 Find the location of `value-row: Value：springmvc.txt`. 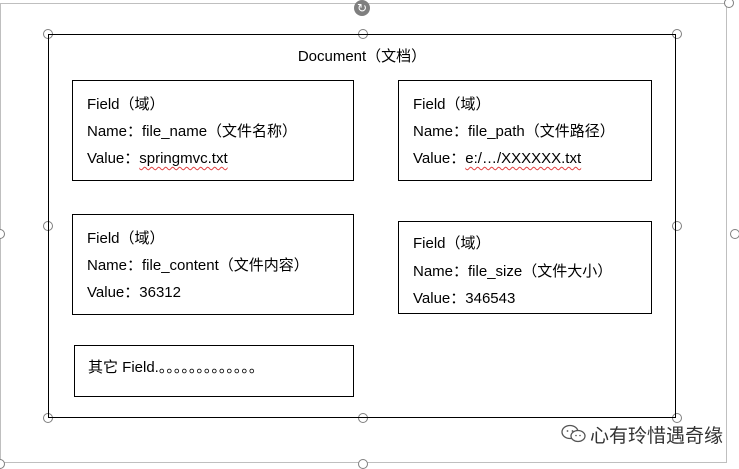

value-row: Value：springmvc.txt is located at coordinates (157, 158).